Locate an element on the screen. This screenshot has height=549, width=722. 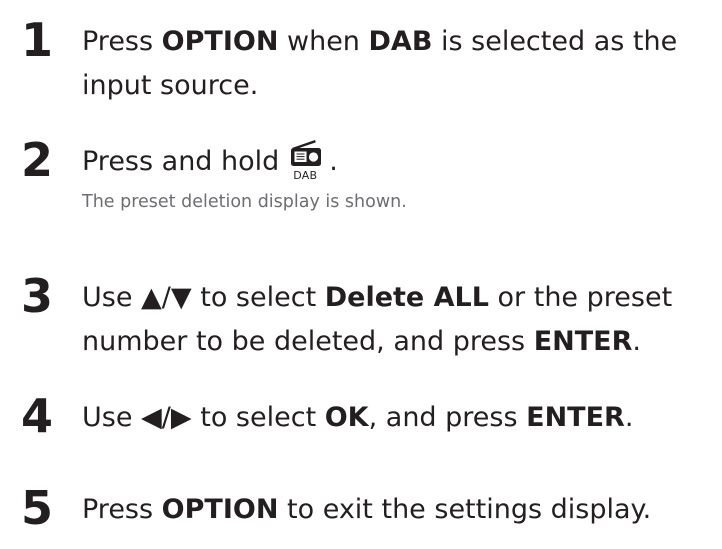
step-number: 3 is located at coordinates (37, 296).